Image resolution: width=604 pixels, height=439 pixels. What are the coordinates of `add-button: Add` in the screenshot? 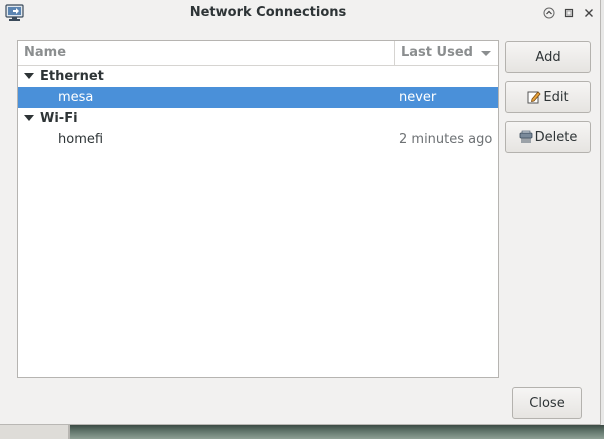 It's located at (548, 57).